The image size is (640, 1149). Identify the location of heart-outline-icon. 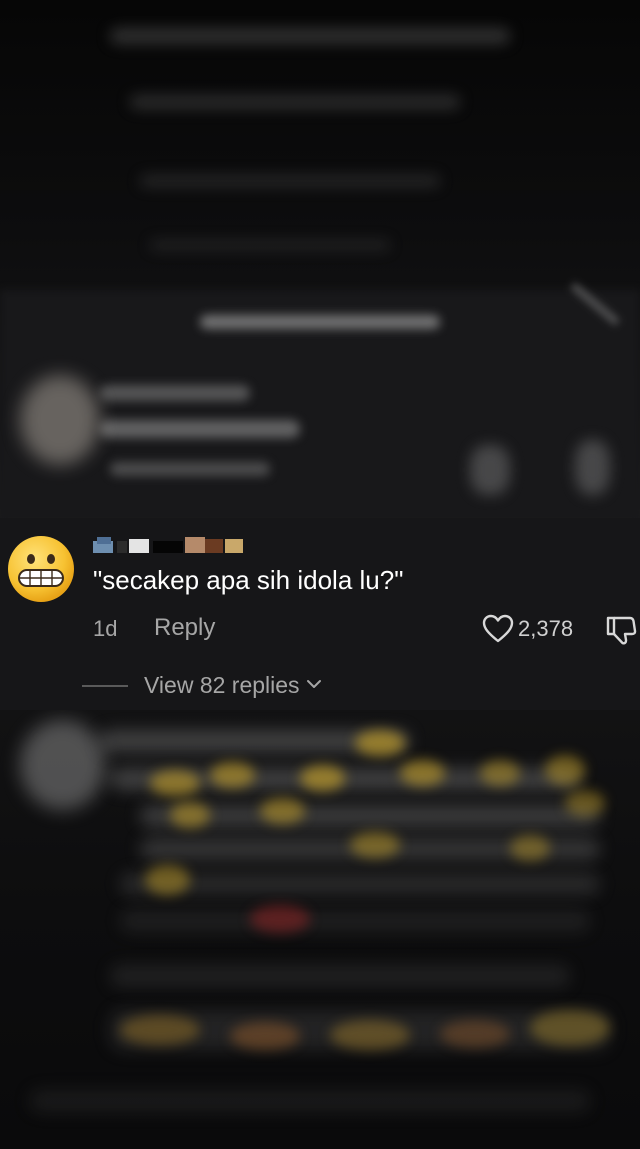
(498, 629).